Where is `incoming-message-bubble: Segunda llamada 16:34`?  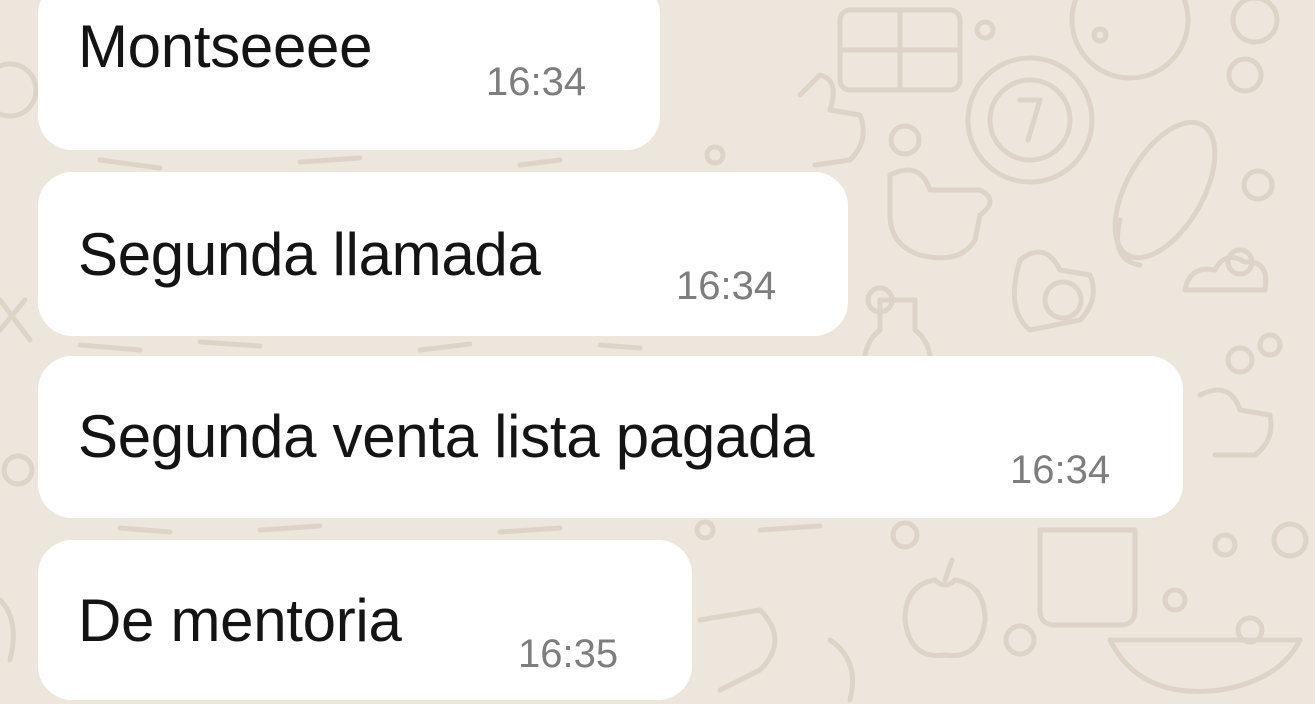
incoming-message-bubble: Segunda llamada 16:34 is located at coordinates (443, 254).